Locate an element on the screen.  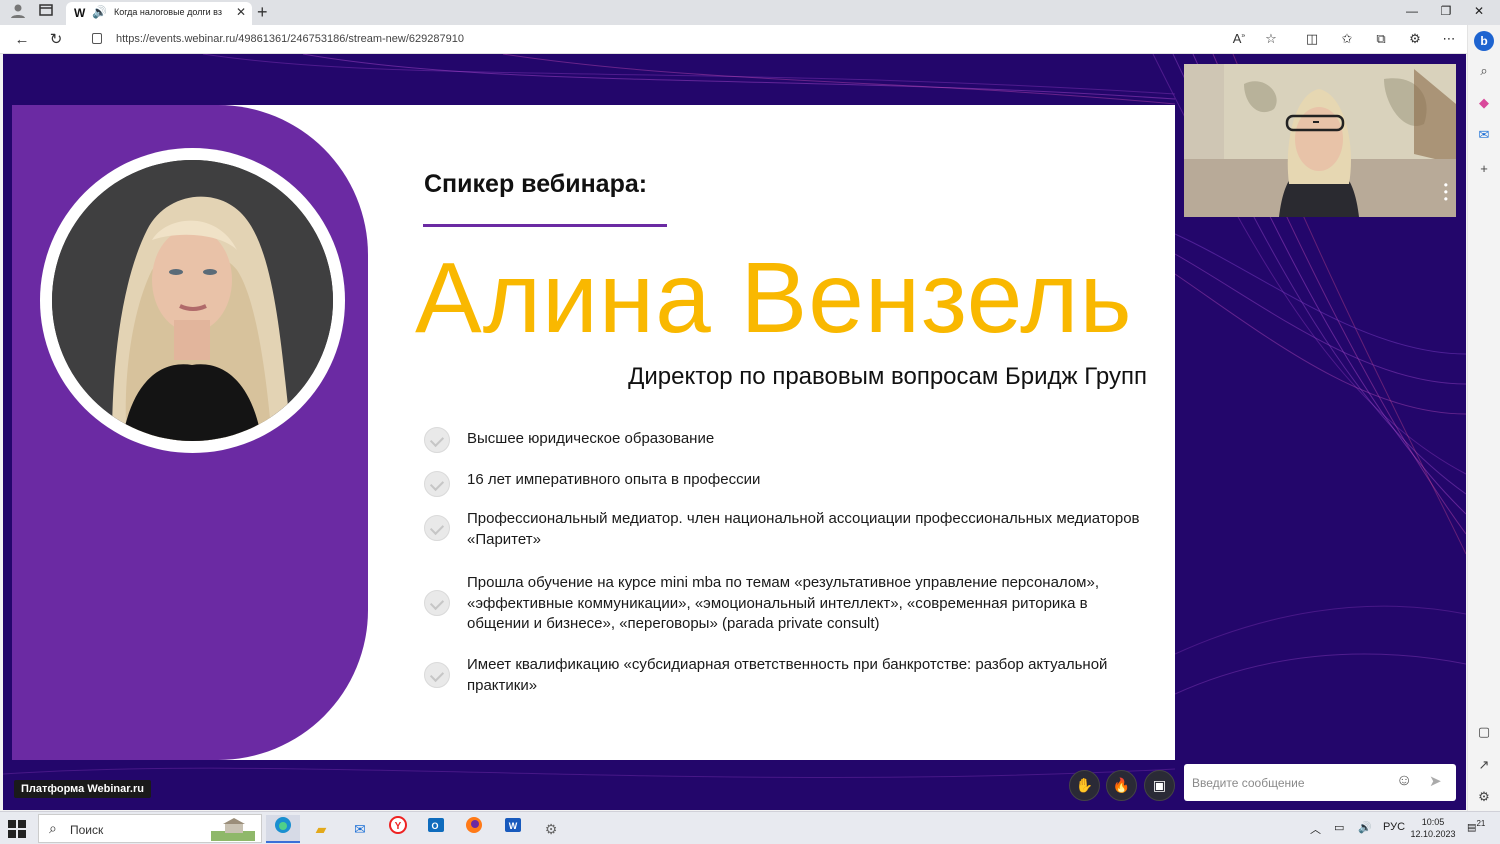
tray-expand-icon: ︿ is located at coordinates (1315, 829).